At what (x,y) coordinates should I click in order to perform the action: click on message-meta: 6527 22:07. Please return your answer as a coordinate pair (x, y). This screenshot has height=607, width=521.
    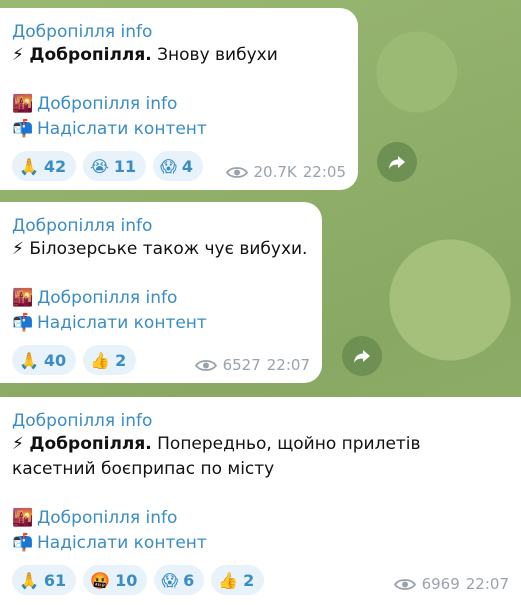
    Looking at the image, I should click on (252, 365).